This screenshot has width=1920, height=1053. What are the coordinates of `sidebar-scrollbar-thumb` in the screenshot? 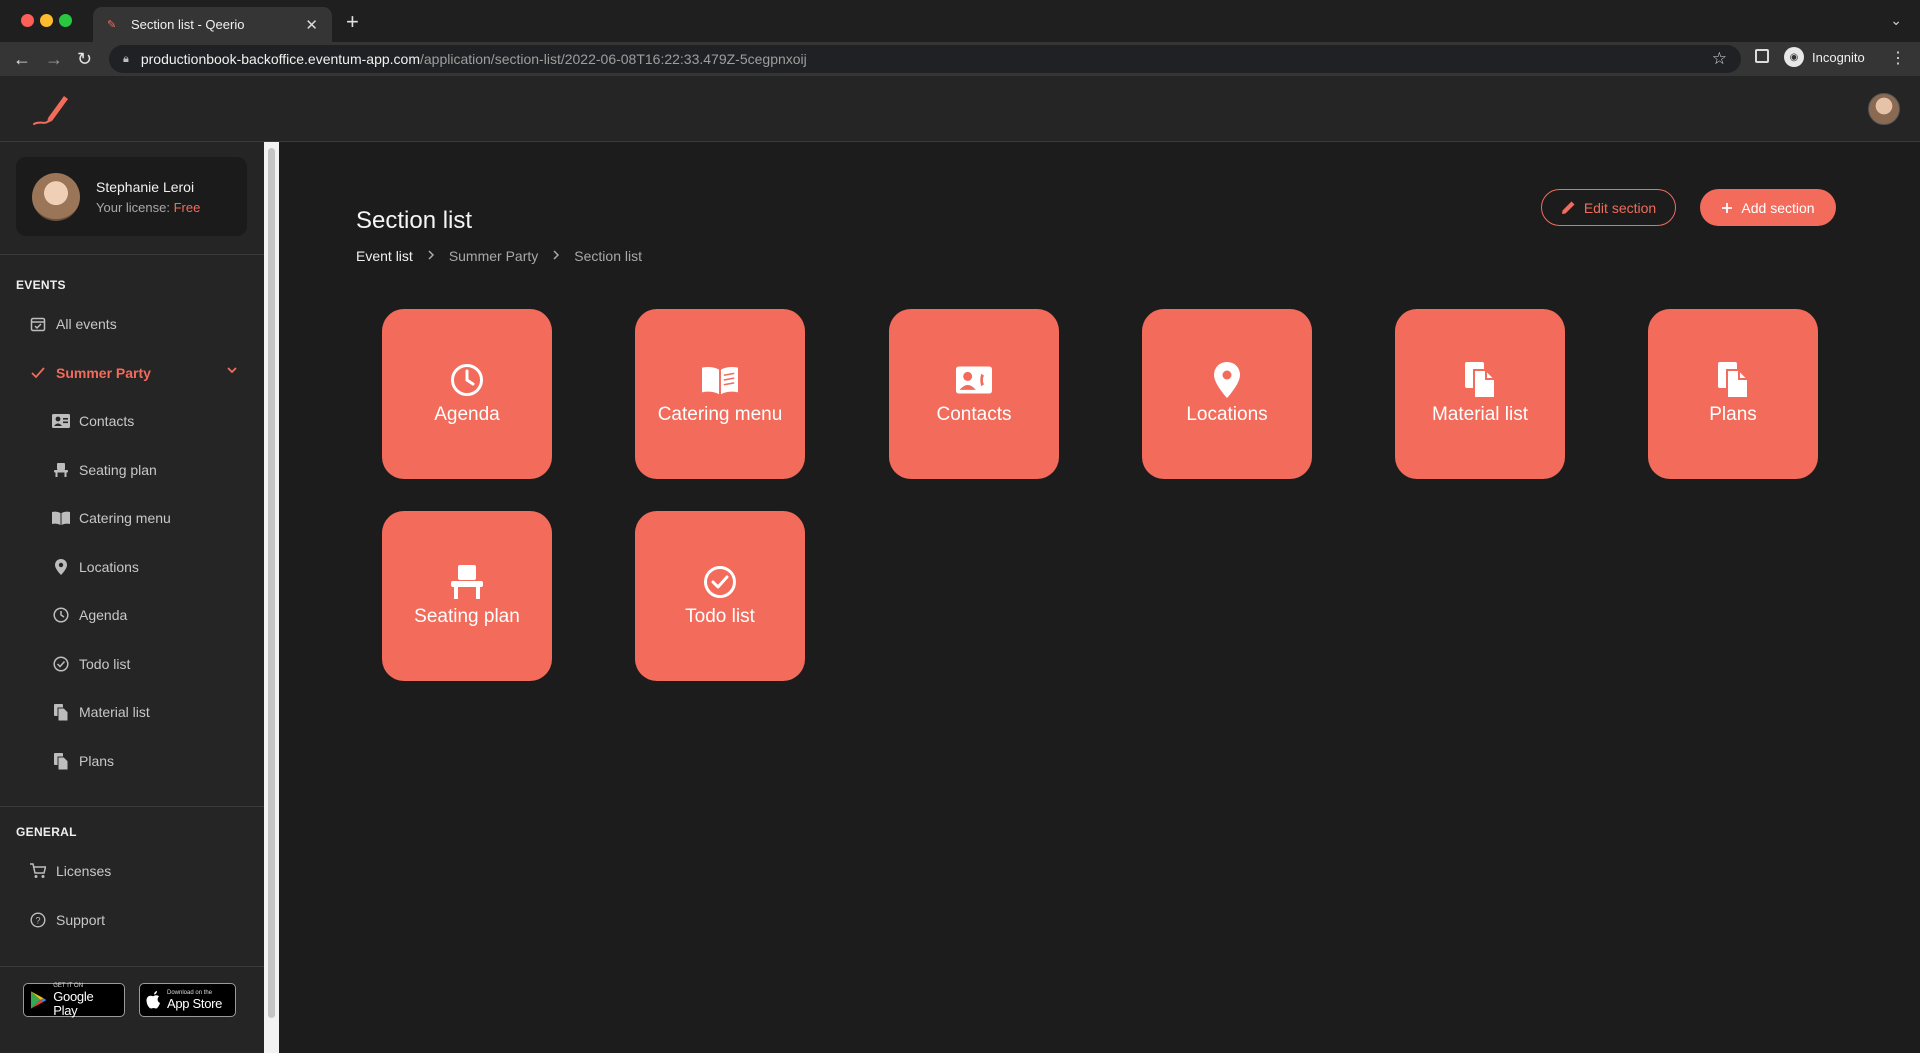 It's located at (271, 583).